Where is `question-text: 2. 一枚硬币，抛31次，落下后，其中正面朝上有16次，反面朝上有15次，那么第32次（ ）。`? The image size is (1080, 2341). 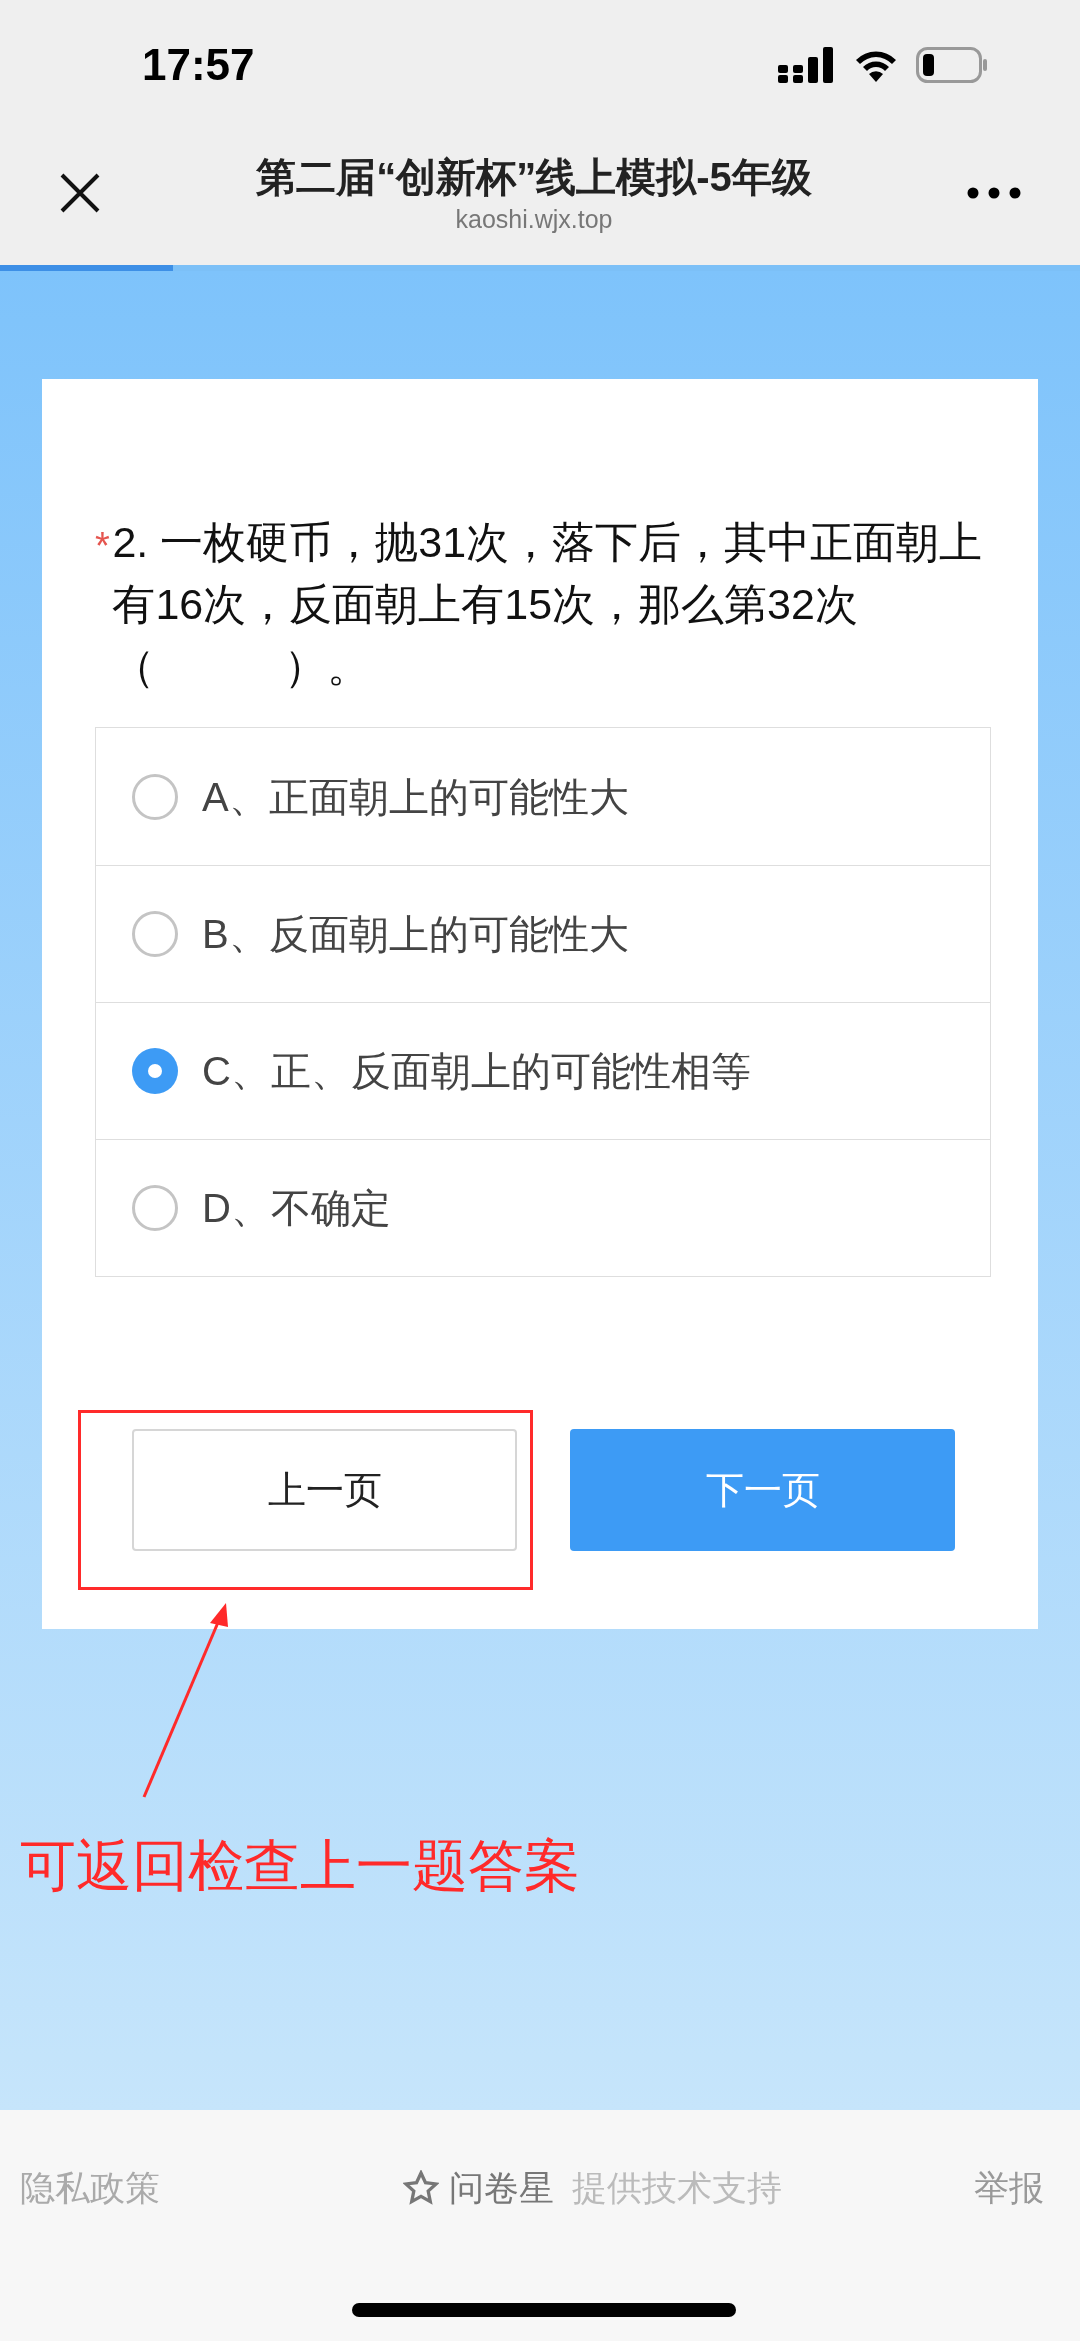
question-text: 2. 一枚硬币，抛31次，落下后，其中正面朝上有16次，反面朝上有15次，那么第32次（ ）。 is located at coordinates (548, 604).